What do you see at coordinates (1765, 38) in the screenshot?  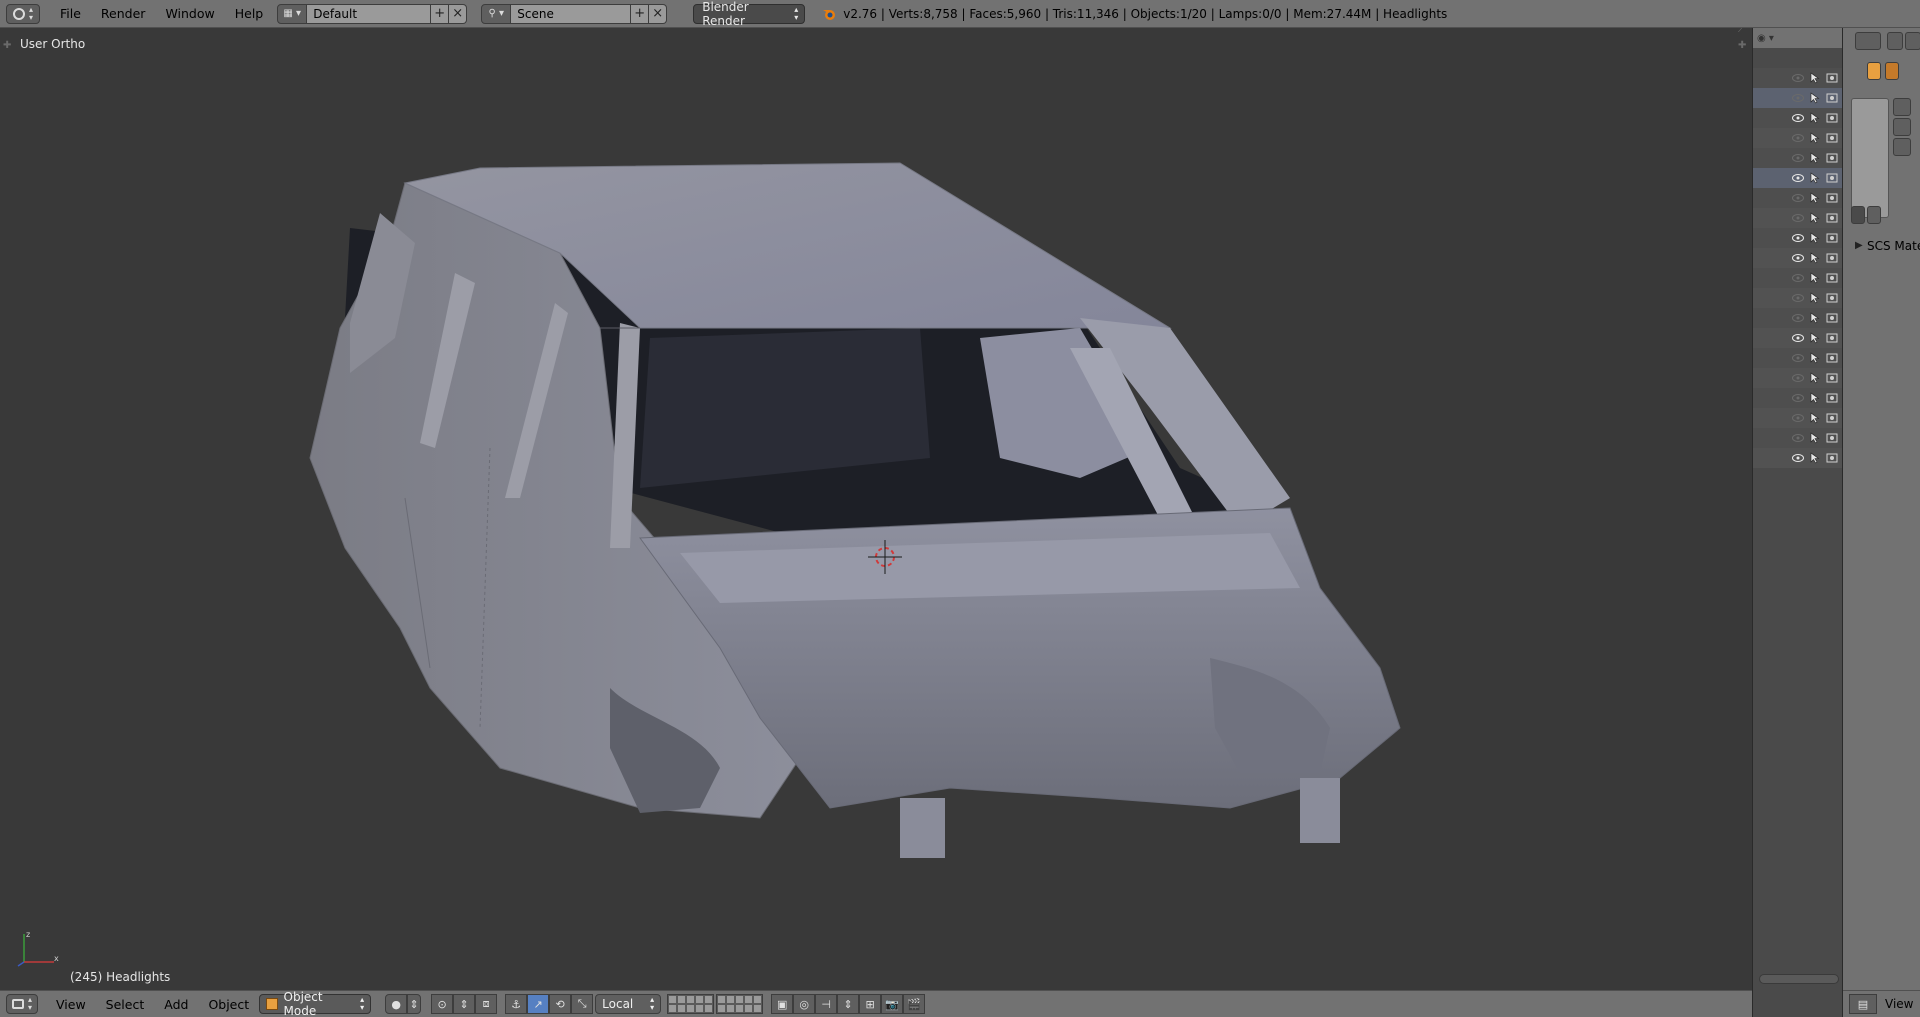 I see `outliner-editor-icon: ◉ ▾` at bounding box center [1765, 38].